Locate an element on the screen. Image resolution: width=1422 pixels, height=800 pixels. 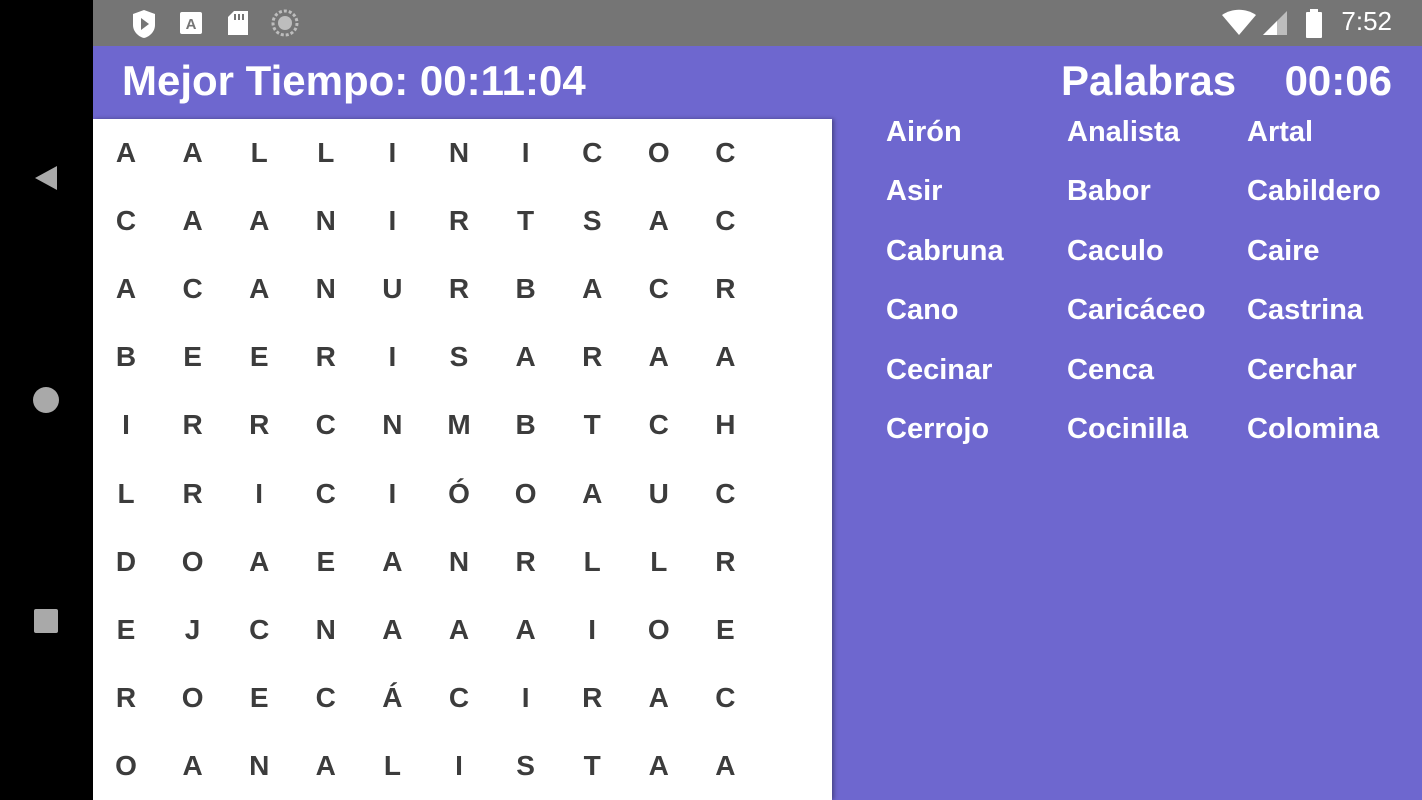
grid-cell: J is located at coordinates (193, 630).